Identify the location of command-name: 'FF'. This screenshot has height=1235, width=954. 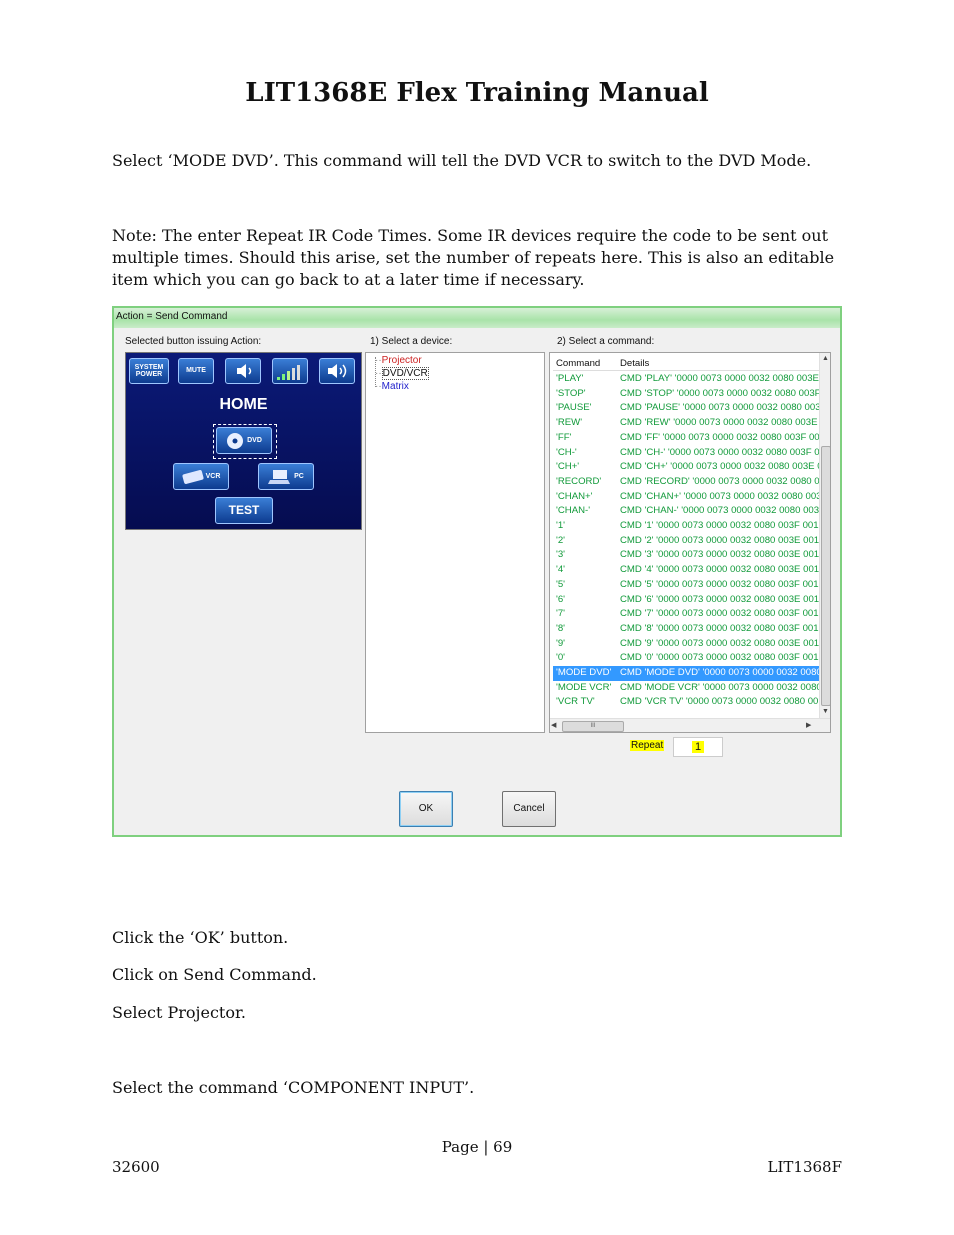
(564, 437).